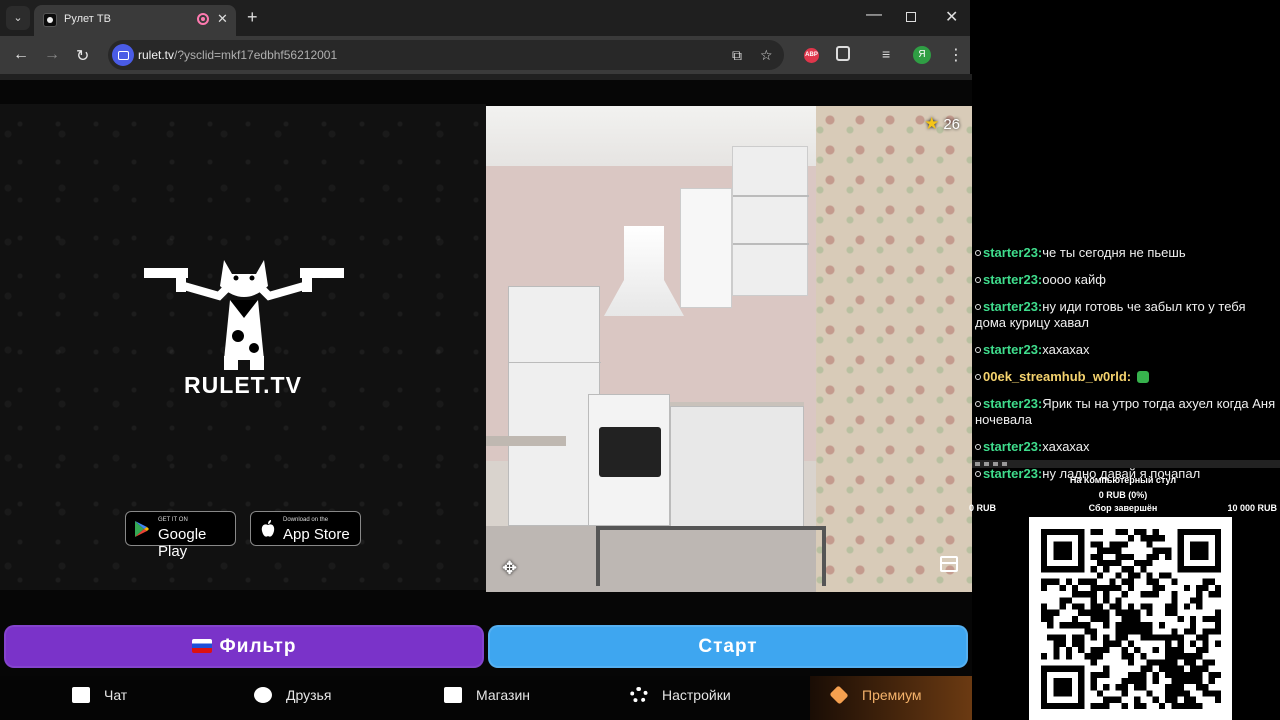 Image resolution: width=1280 pixels, height=720 pixels. What do you see at coordinates (243, 385) in the screenshot?
I see `brand-wordmark: RULET.TV` at bounding box center [243, 385].